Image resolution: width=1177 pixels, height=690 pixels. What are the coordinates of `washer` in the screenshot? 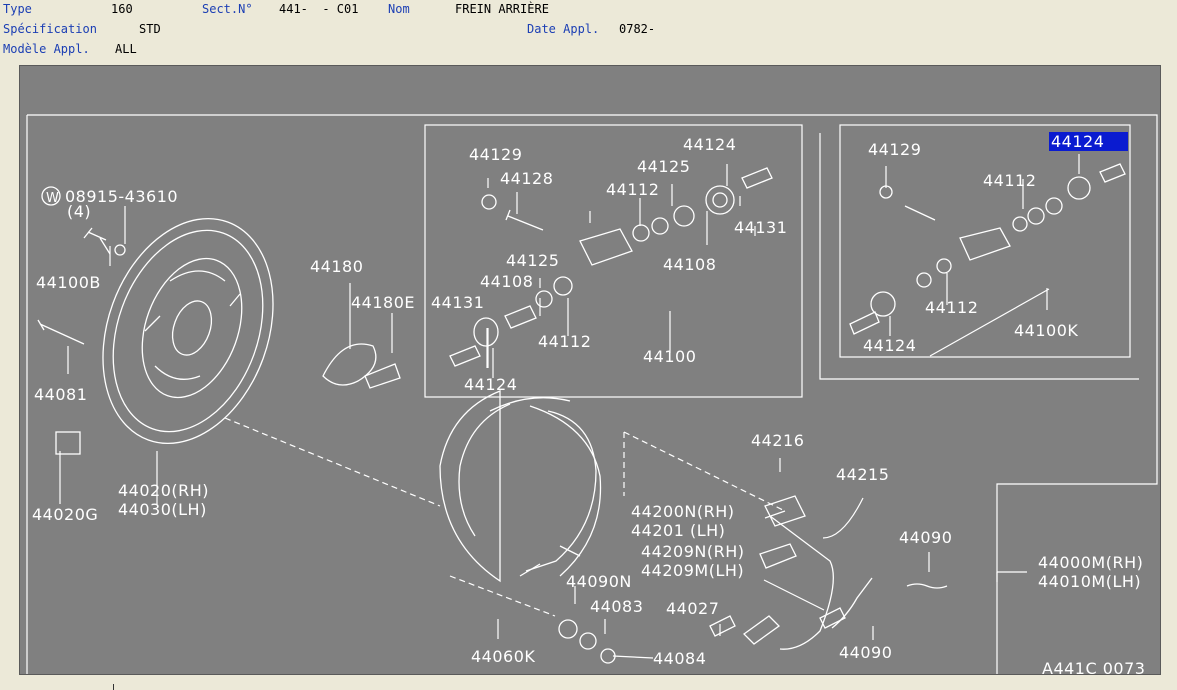 It's located at (120, 250).